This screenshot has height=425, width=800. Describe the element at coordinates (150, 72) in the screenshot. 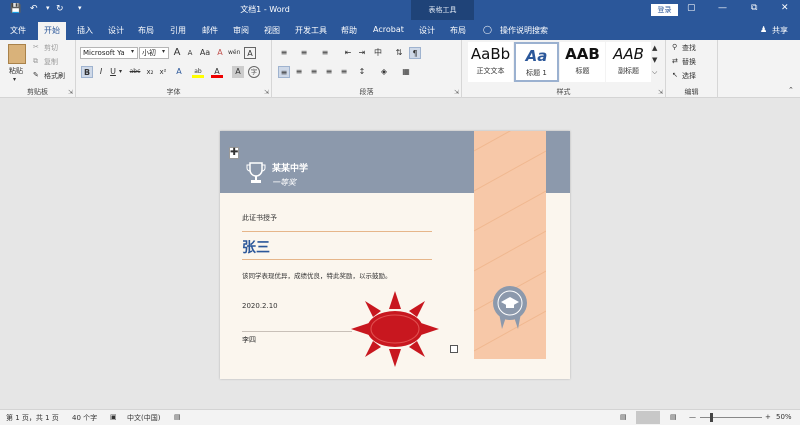

I see `subscript-button: x₂` at that location.